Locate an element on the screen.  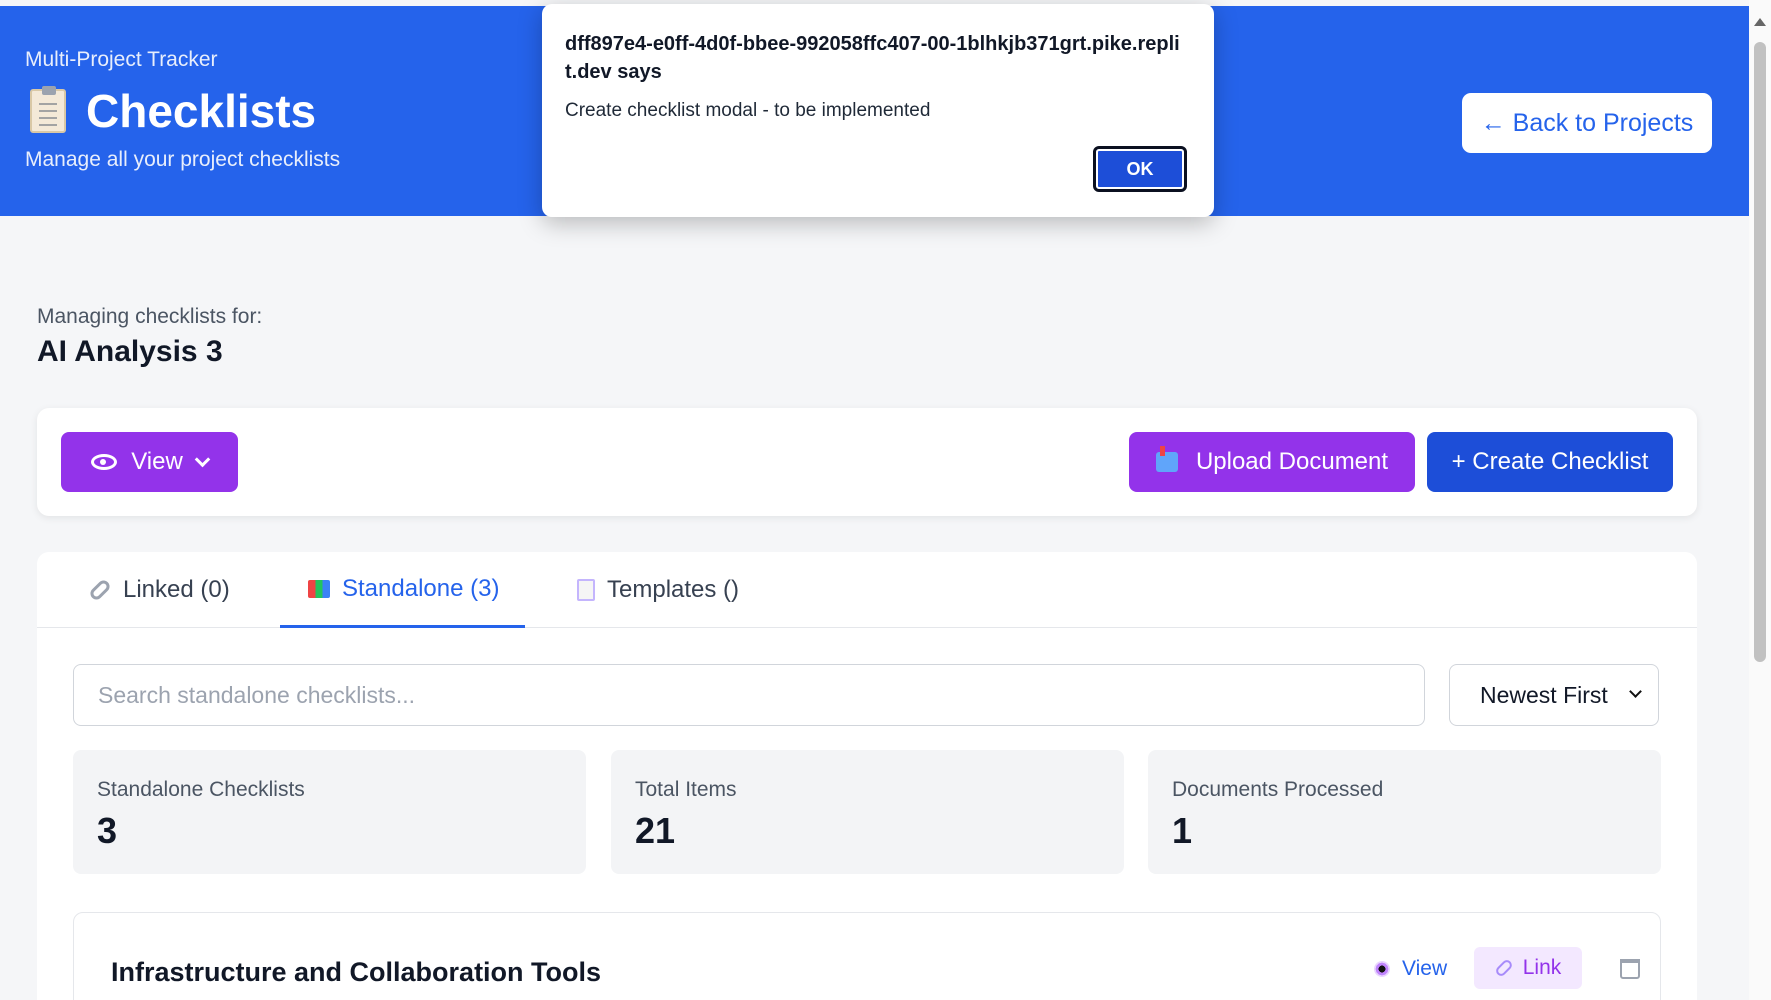
stat-value: 1 is located at coordinates (1182, 830).